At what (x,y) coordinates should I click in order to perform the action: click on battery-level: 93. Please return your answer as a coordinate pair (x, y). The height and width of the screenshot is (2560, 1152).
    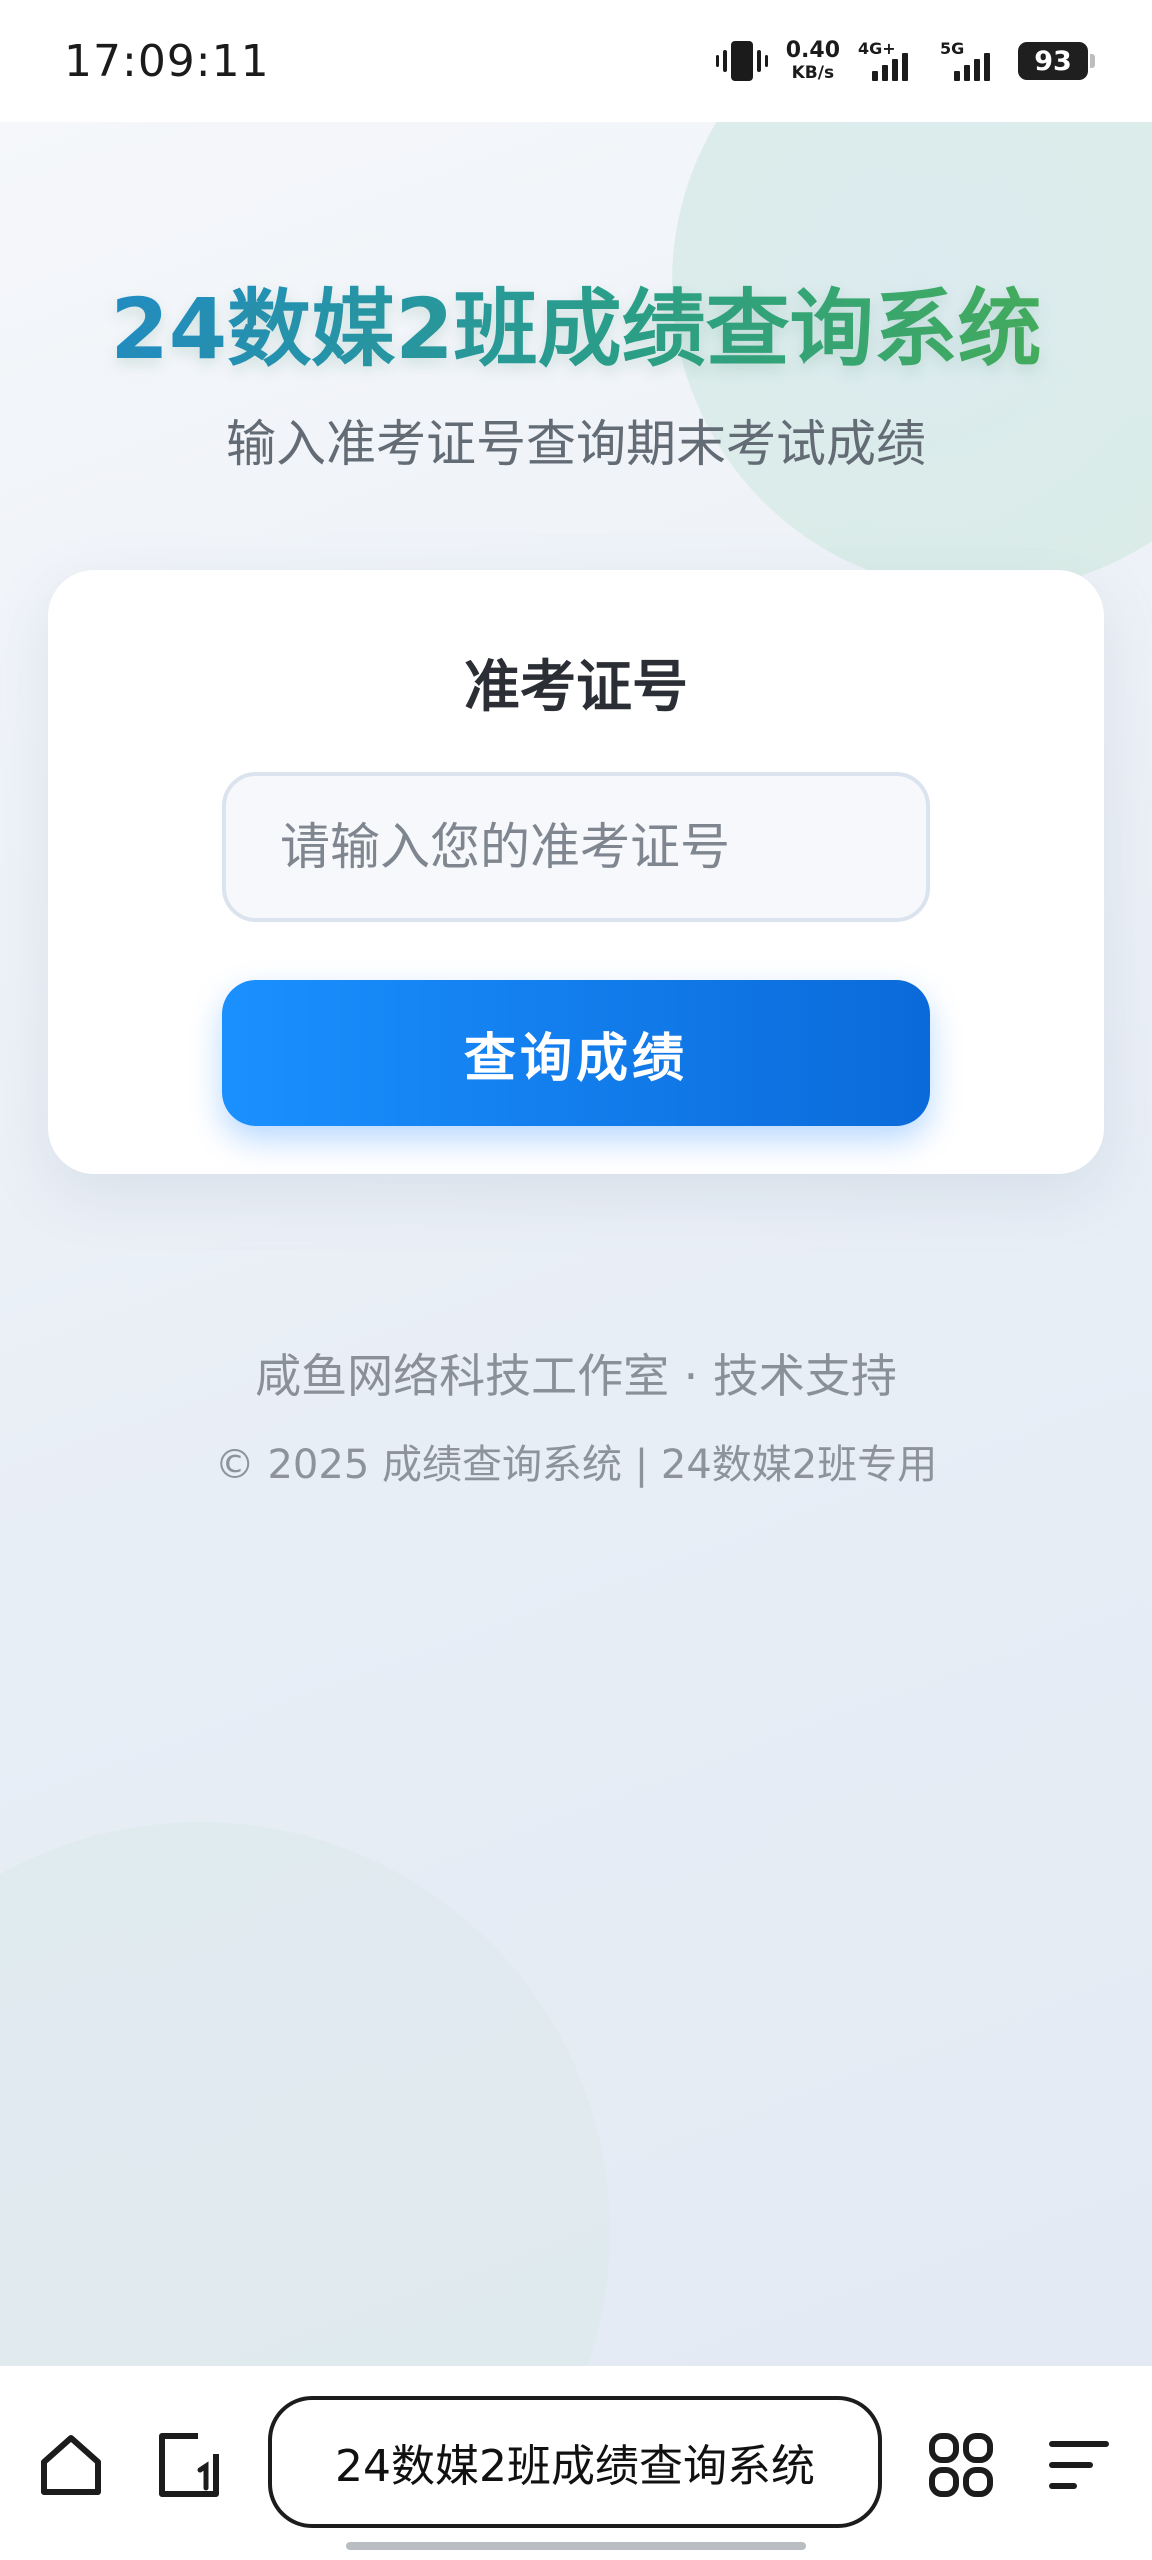
    Looking at the image, I should click on (1053, 61).